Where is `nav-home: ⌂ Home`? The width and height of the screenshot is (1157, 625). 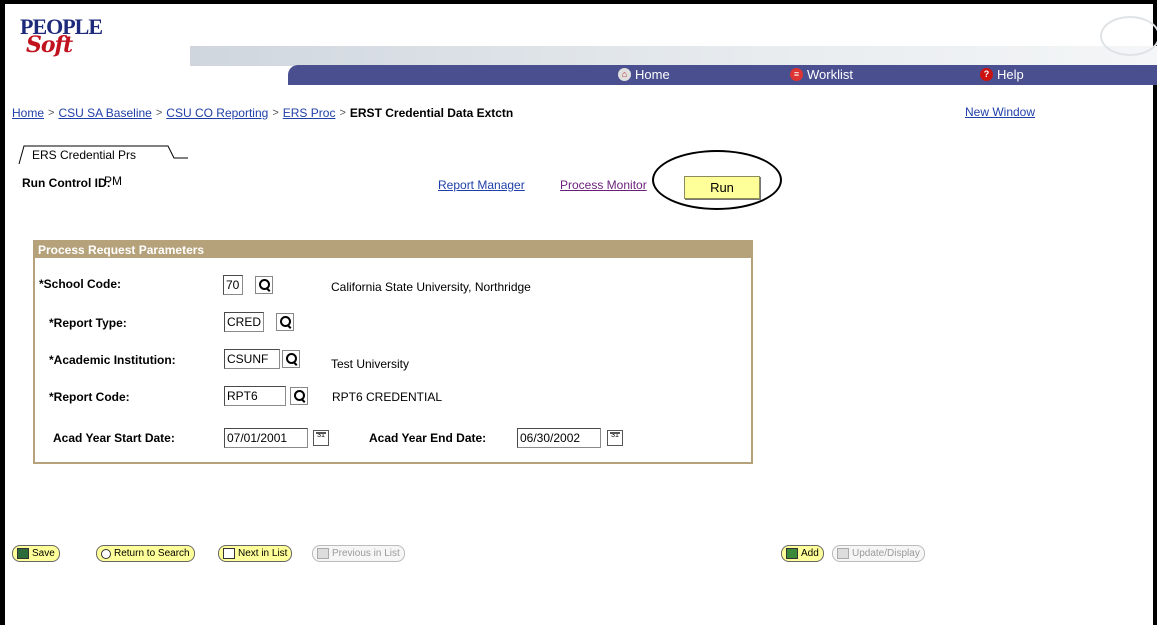 nav-home: ⌂ Home is located at coordinates (644, 74).